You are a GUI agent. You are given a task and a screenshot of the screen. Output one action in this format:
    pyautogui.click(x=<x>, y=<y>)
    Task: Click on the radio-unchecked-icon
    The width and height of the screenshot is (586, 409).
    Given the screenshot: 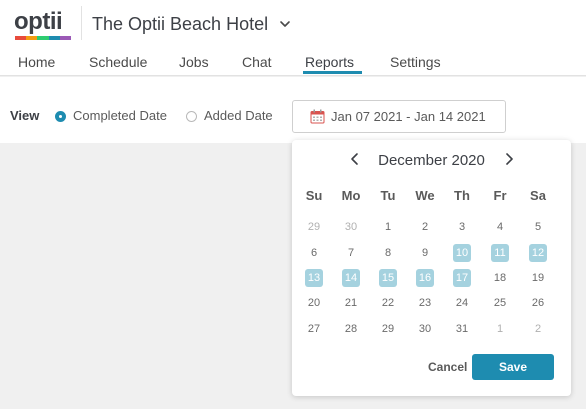 What is the action you would take?
    pyautogui.click(x=191, y=116)
    